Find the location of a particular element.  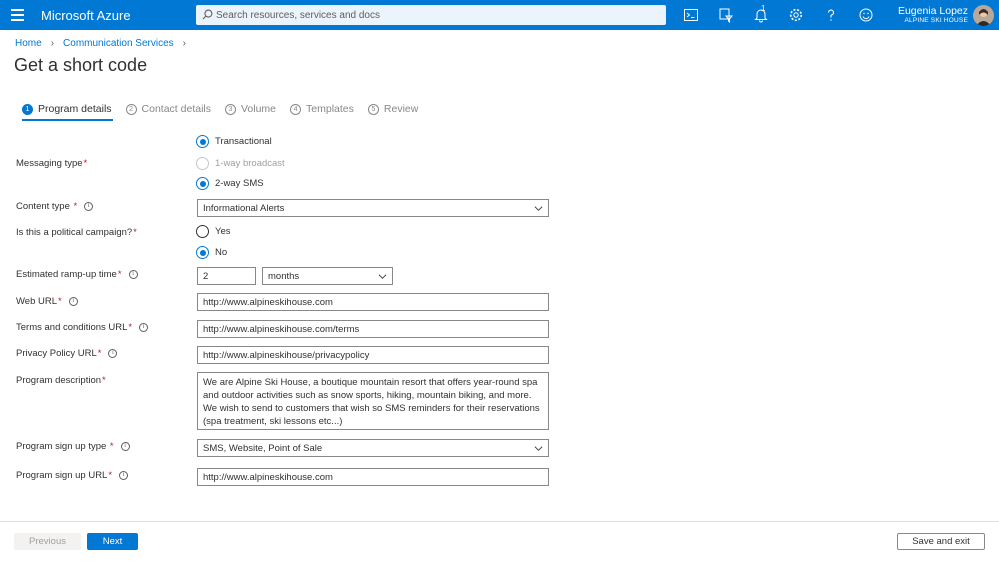

label-text: Program description is located at coordinates (59, 380).